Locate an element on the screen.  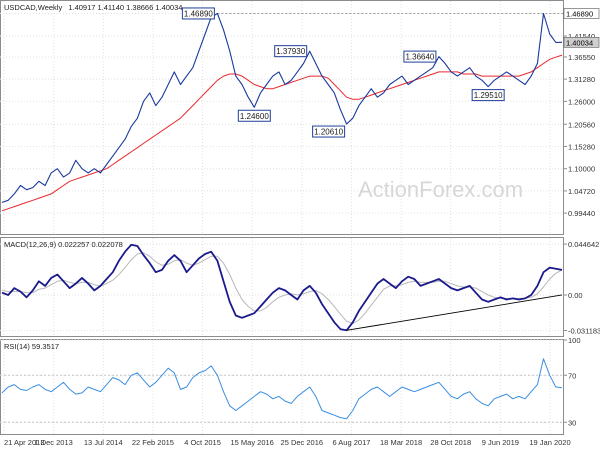
y-tick-label: 0.044642 is located at coordinates (583, 244).